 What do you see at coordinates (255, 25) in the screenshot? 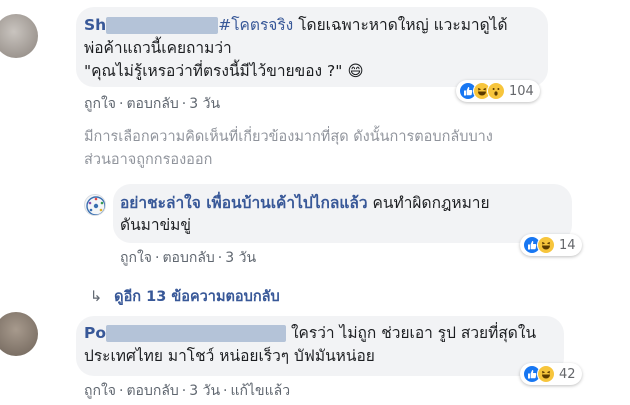
I see `hashtag-link: #โคตรจริง` at bounding box center [255, 25].